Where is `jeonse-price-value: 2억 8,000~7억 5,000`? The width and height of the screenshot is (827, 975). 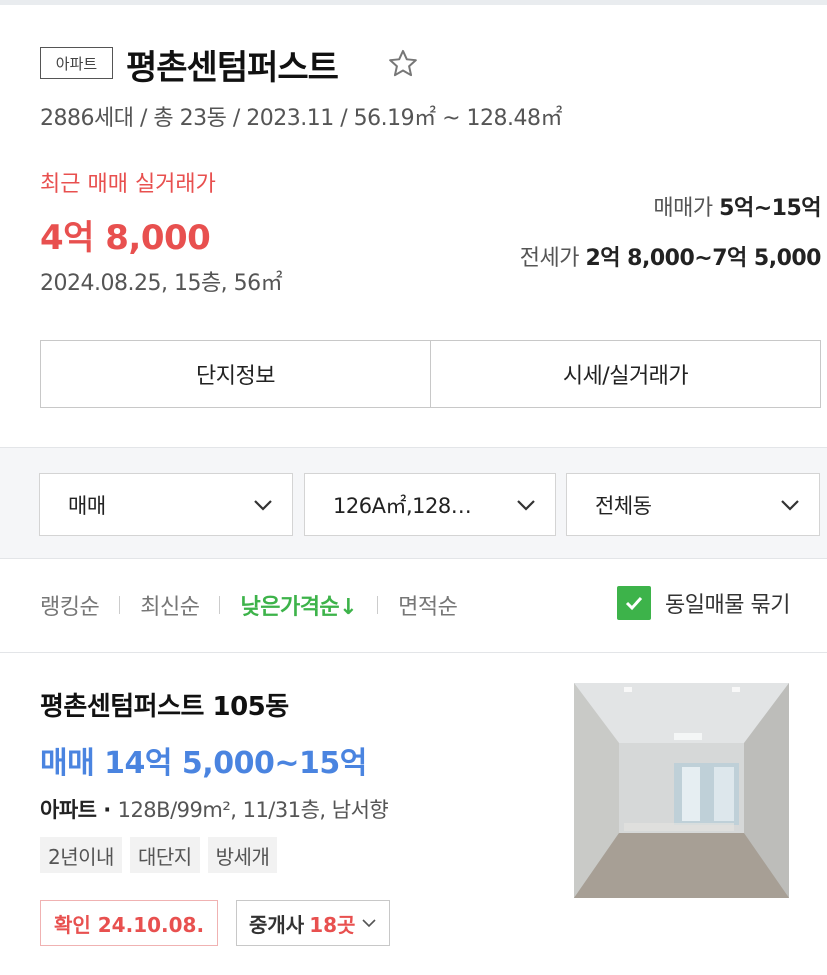 jeonse-price-value: 2억 8,000~7억 5,000 is located at coordinates (703, 258).